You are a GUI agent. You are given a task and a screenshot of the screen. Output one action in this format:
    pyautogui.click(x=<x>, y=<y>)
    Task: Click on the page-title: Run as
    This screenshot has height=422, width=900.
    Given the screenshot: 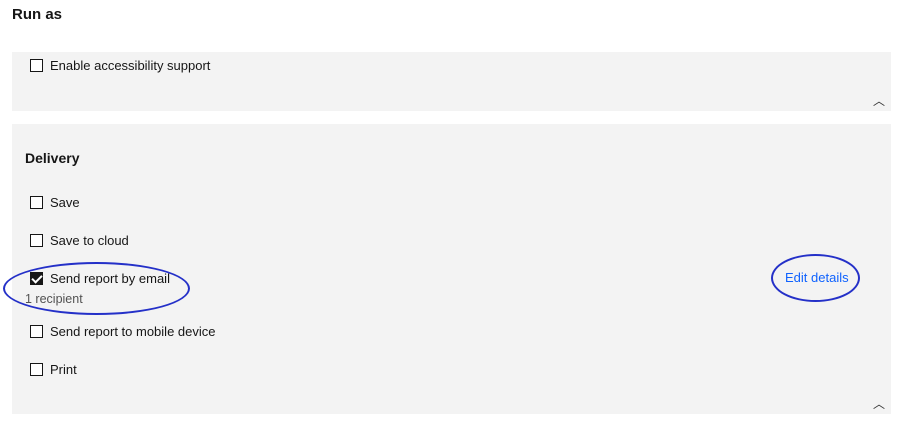 What is the action you would take?
    pyautogui.click(x=37, y=14)
    